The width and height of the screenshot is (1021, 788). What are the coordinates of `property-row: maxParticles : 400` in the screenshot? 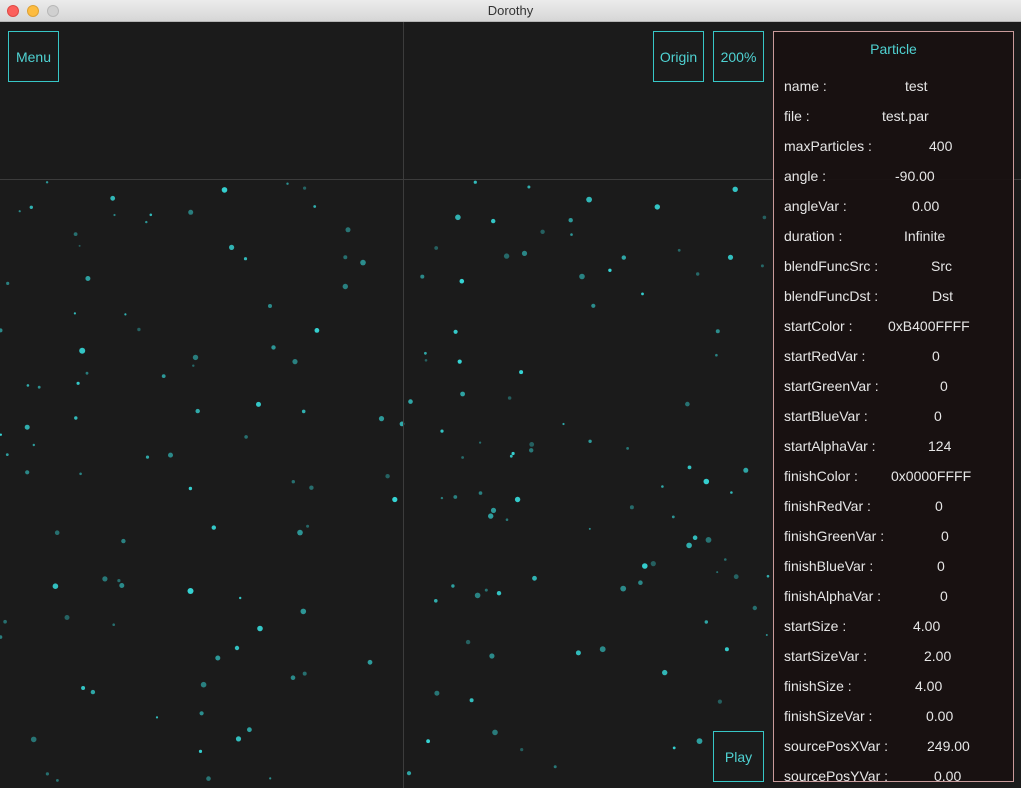 It's located at (893, 147).